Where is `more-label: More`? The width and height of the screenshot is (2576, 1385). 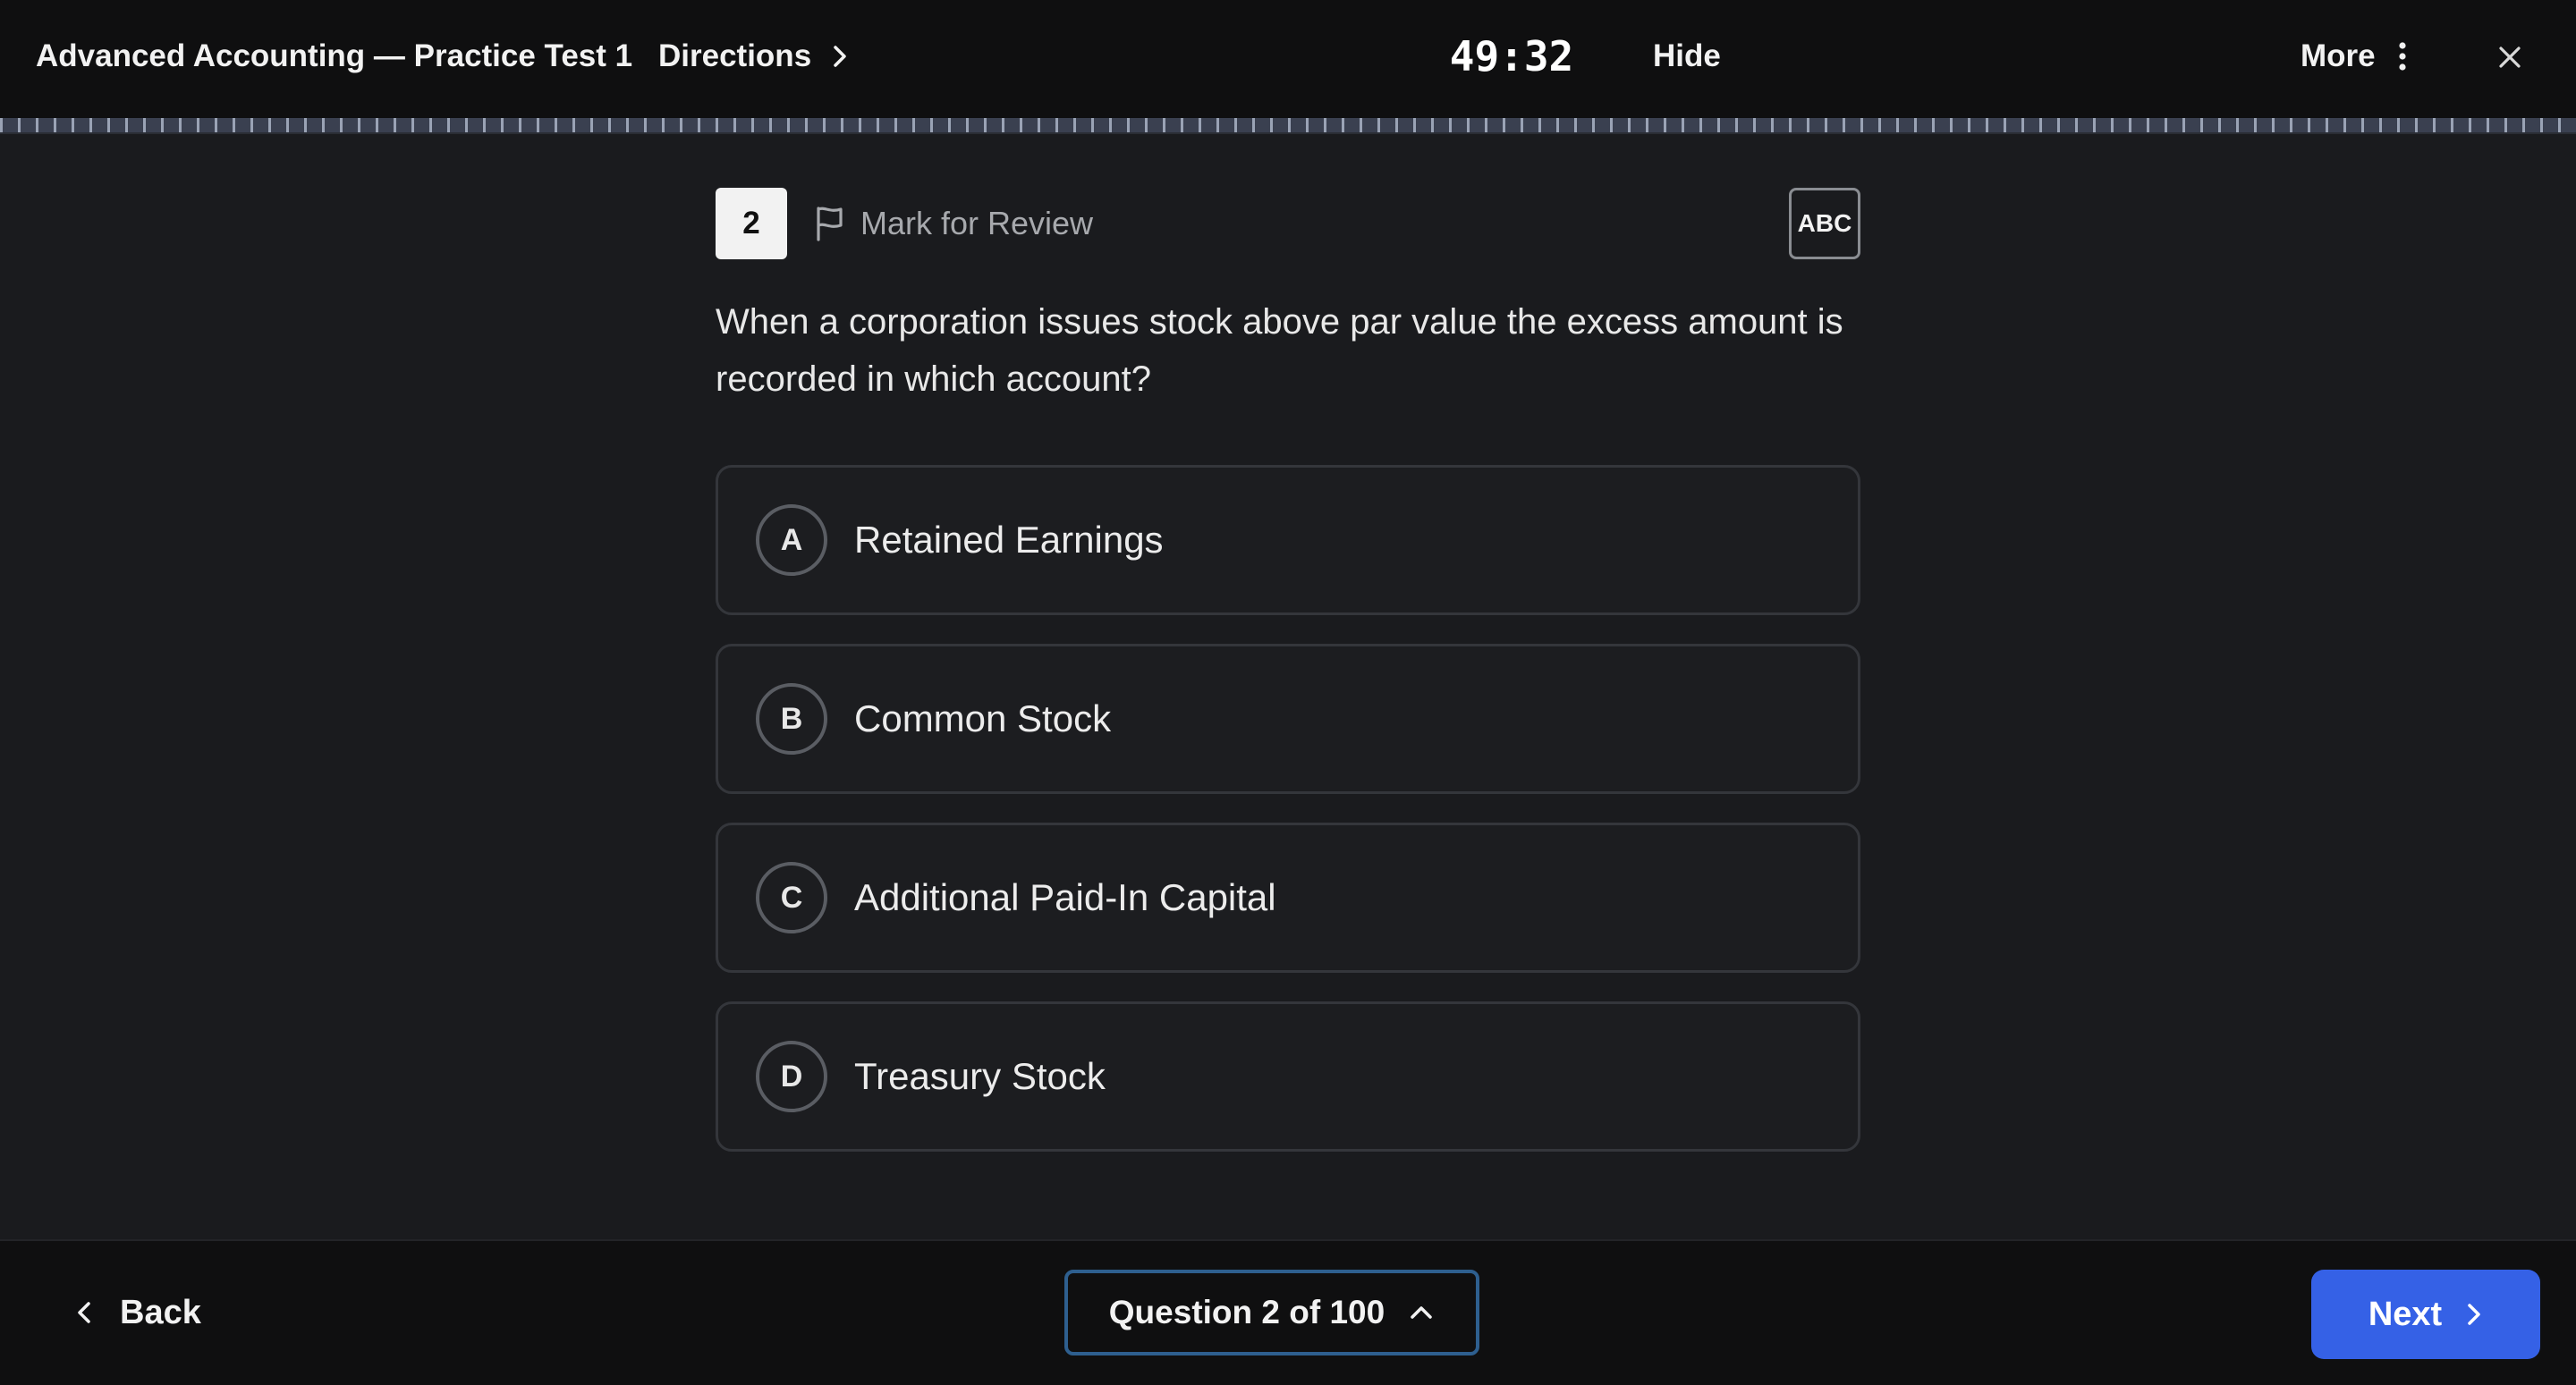
more-label: More is located at coordinates (2338, 55).